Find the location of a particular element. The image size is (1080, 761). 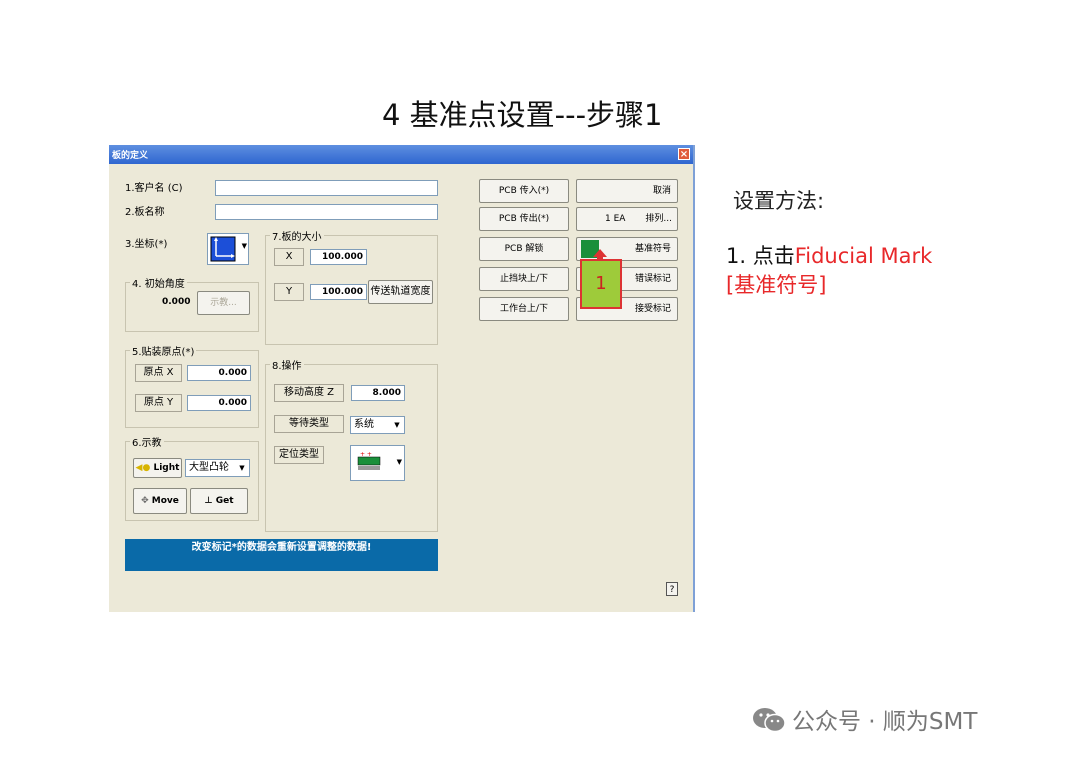

light-bulb-icon: ◀● is located at coordinates (143, 468).